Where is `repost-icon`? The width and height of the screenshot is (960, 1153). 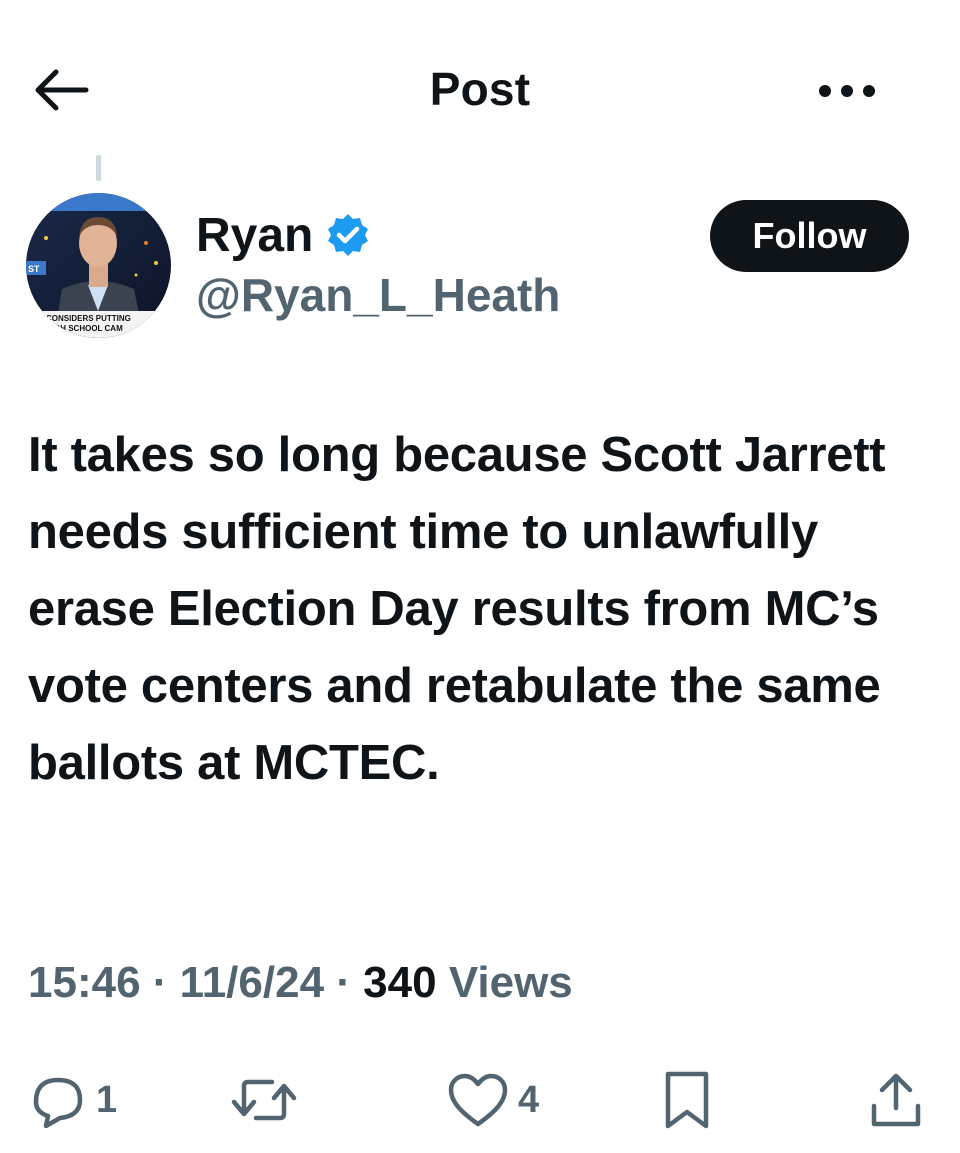 repost-icon is located at coordinates (264, 1100).